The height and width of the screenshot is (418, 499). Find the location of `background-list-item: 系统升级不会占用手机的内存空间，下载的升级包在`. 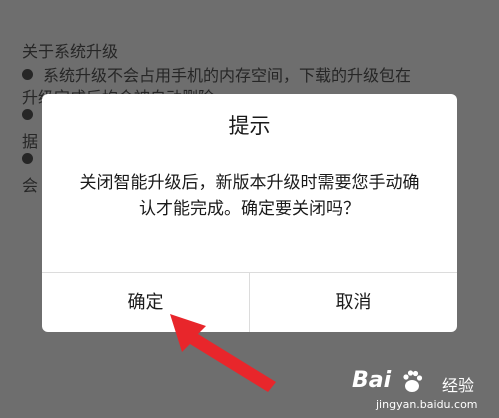

background-list-item: 系统升级不会占用手机的内存空间，下载的升级包在 is located at coordinates (216, 74).